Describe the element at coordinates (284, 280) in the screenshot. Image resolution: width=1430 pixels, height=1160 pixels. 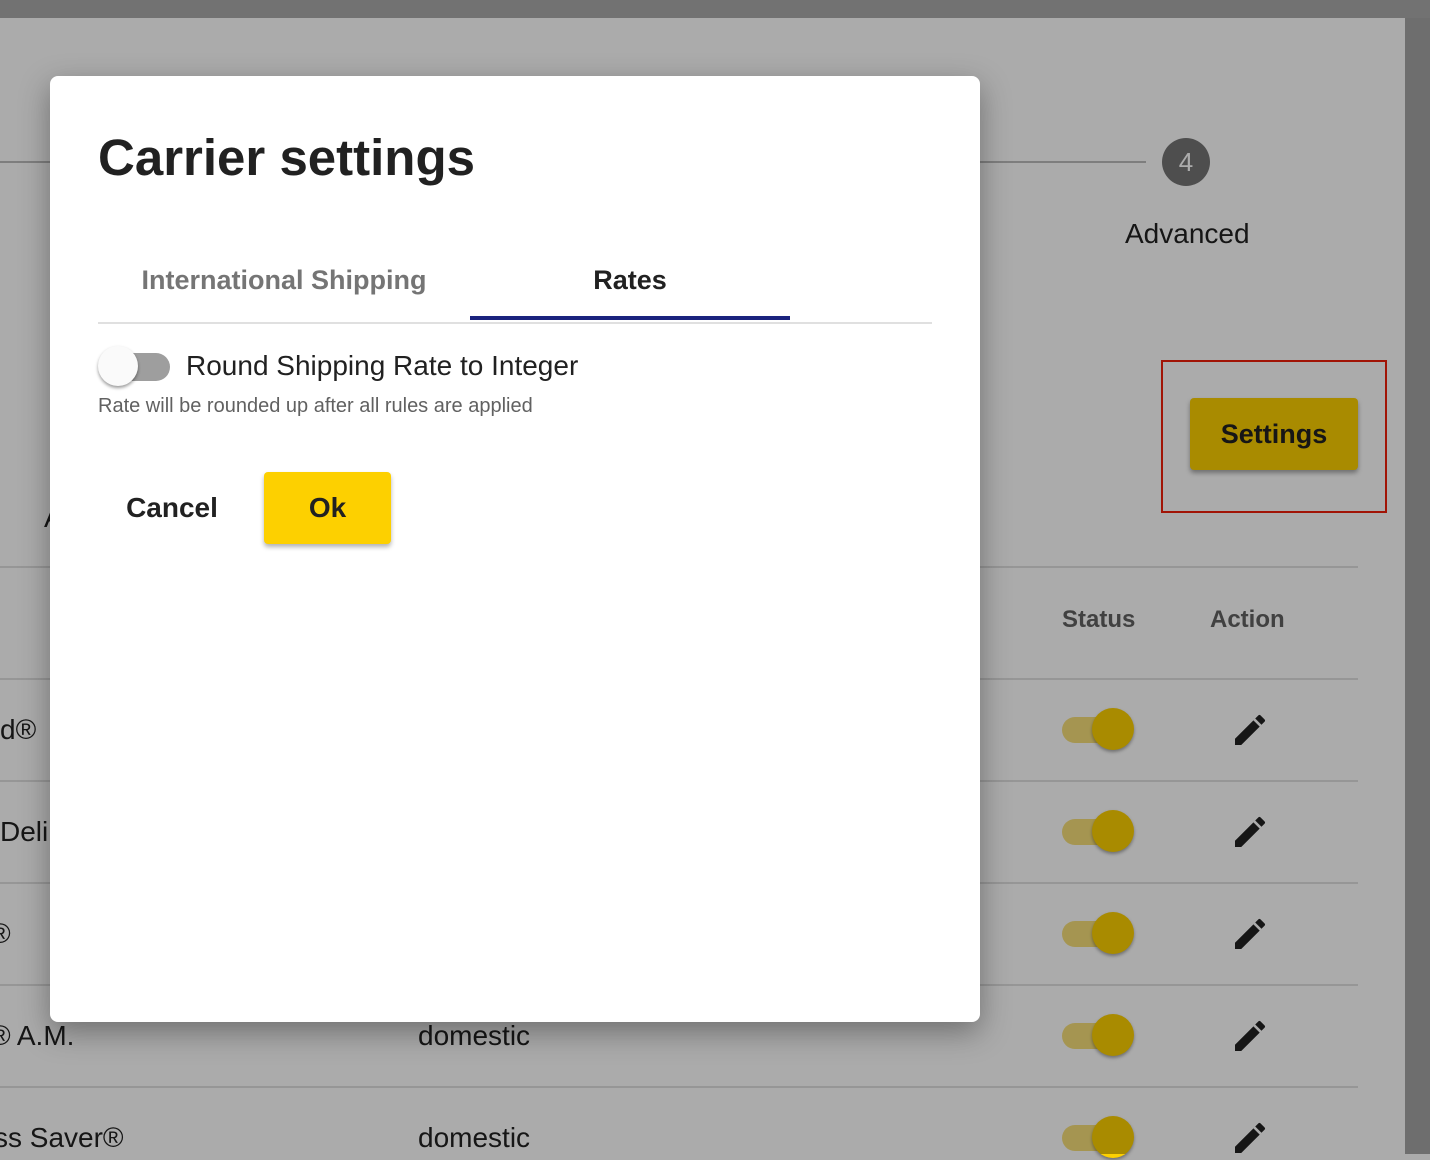
I see `tab-international-shipping: International Shipping` at that location.